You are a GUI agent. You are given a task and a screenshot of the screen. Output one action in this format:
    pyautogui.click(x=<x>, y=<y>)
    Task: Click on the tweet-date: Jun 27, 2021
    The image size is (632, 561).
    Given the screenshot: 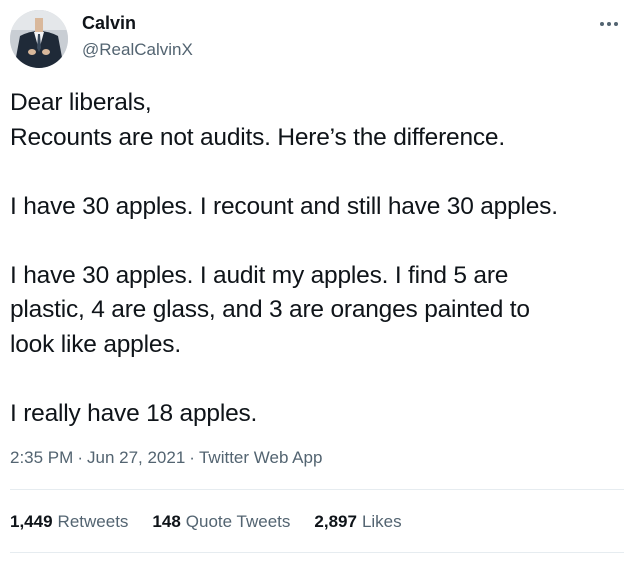 What is the action you would take?
    pyautogui.click(x=136, y=457)
    